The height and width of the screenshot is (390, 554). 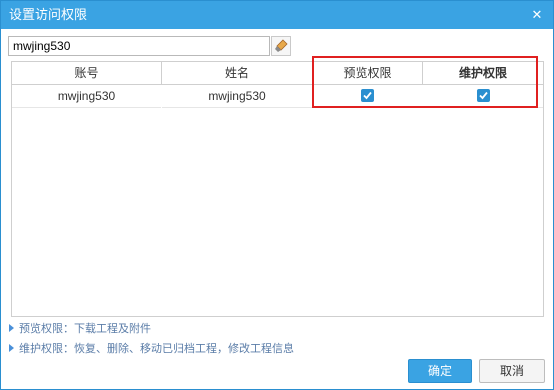 I want to click on preview-checkbox, so click(x=367, y=96).